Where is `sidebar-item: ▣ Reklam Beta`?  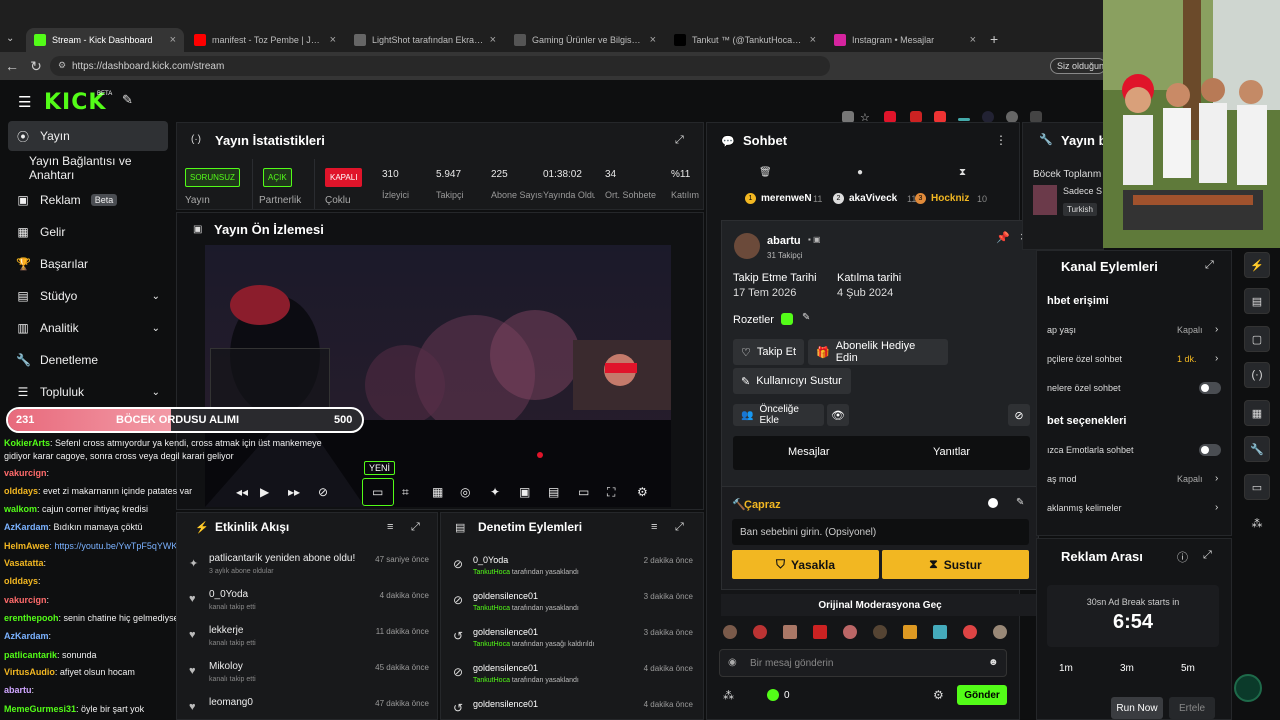
sidebar-item: ▣ Reklam Beta is located at coordinates (88, 200).